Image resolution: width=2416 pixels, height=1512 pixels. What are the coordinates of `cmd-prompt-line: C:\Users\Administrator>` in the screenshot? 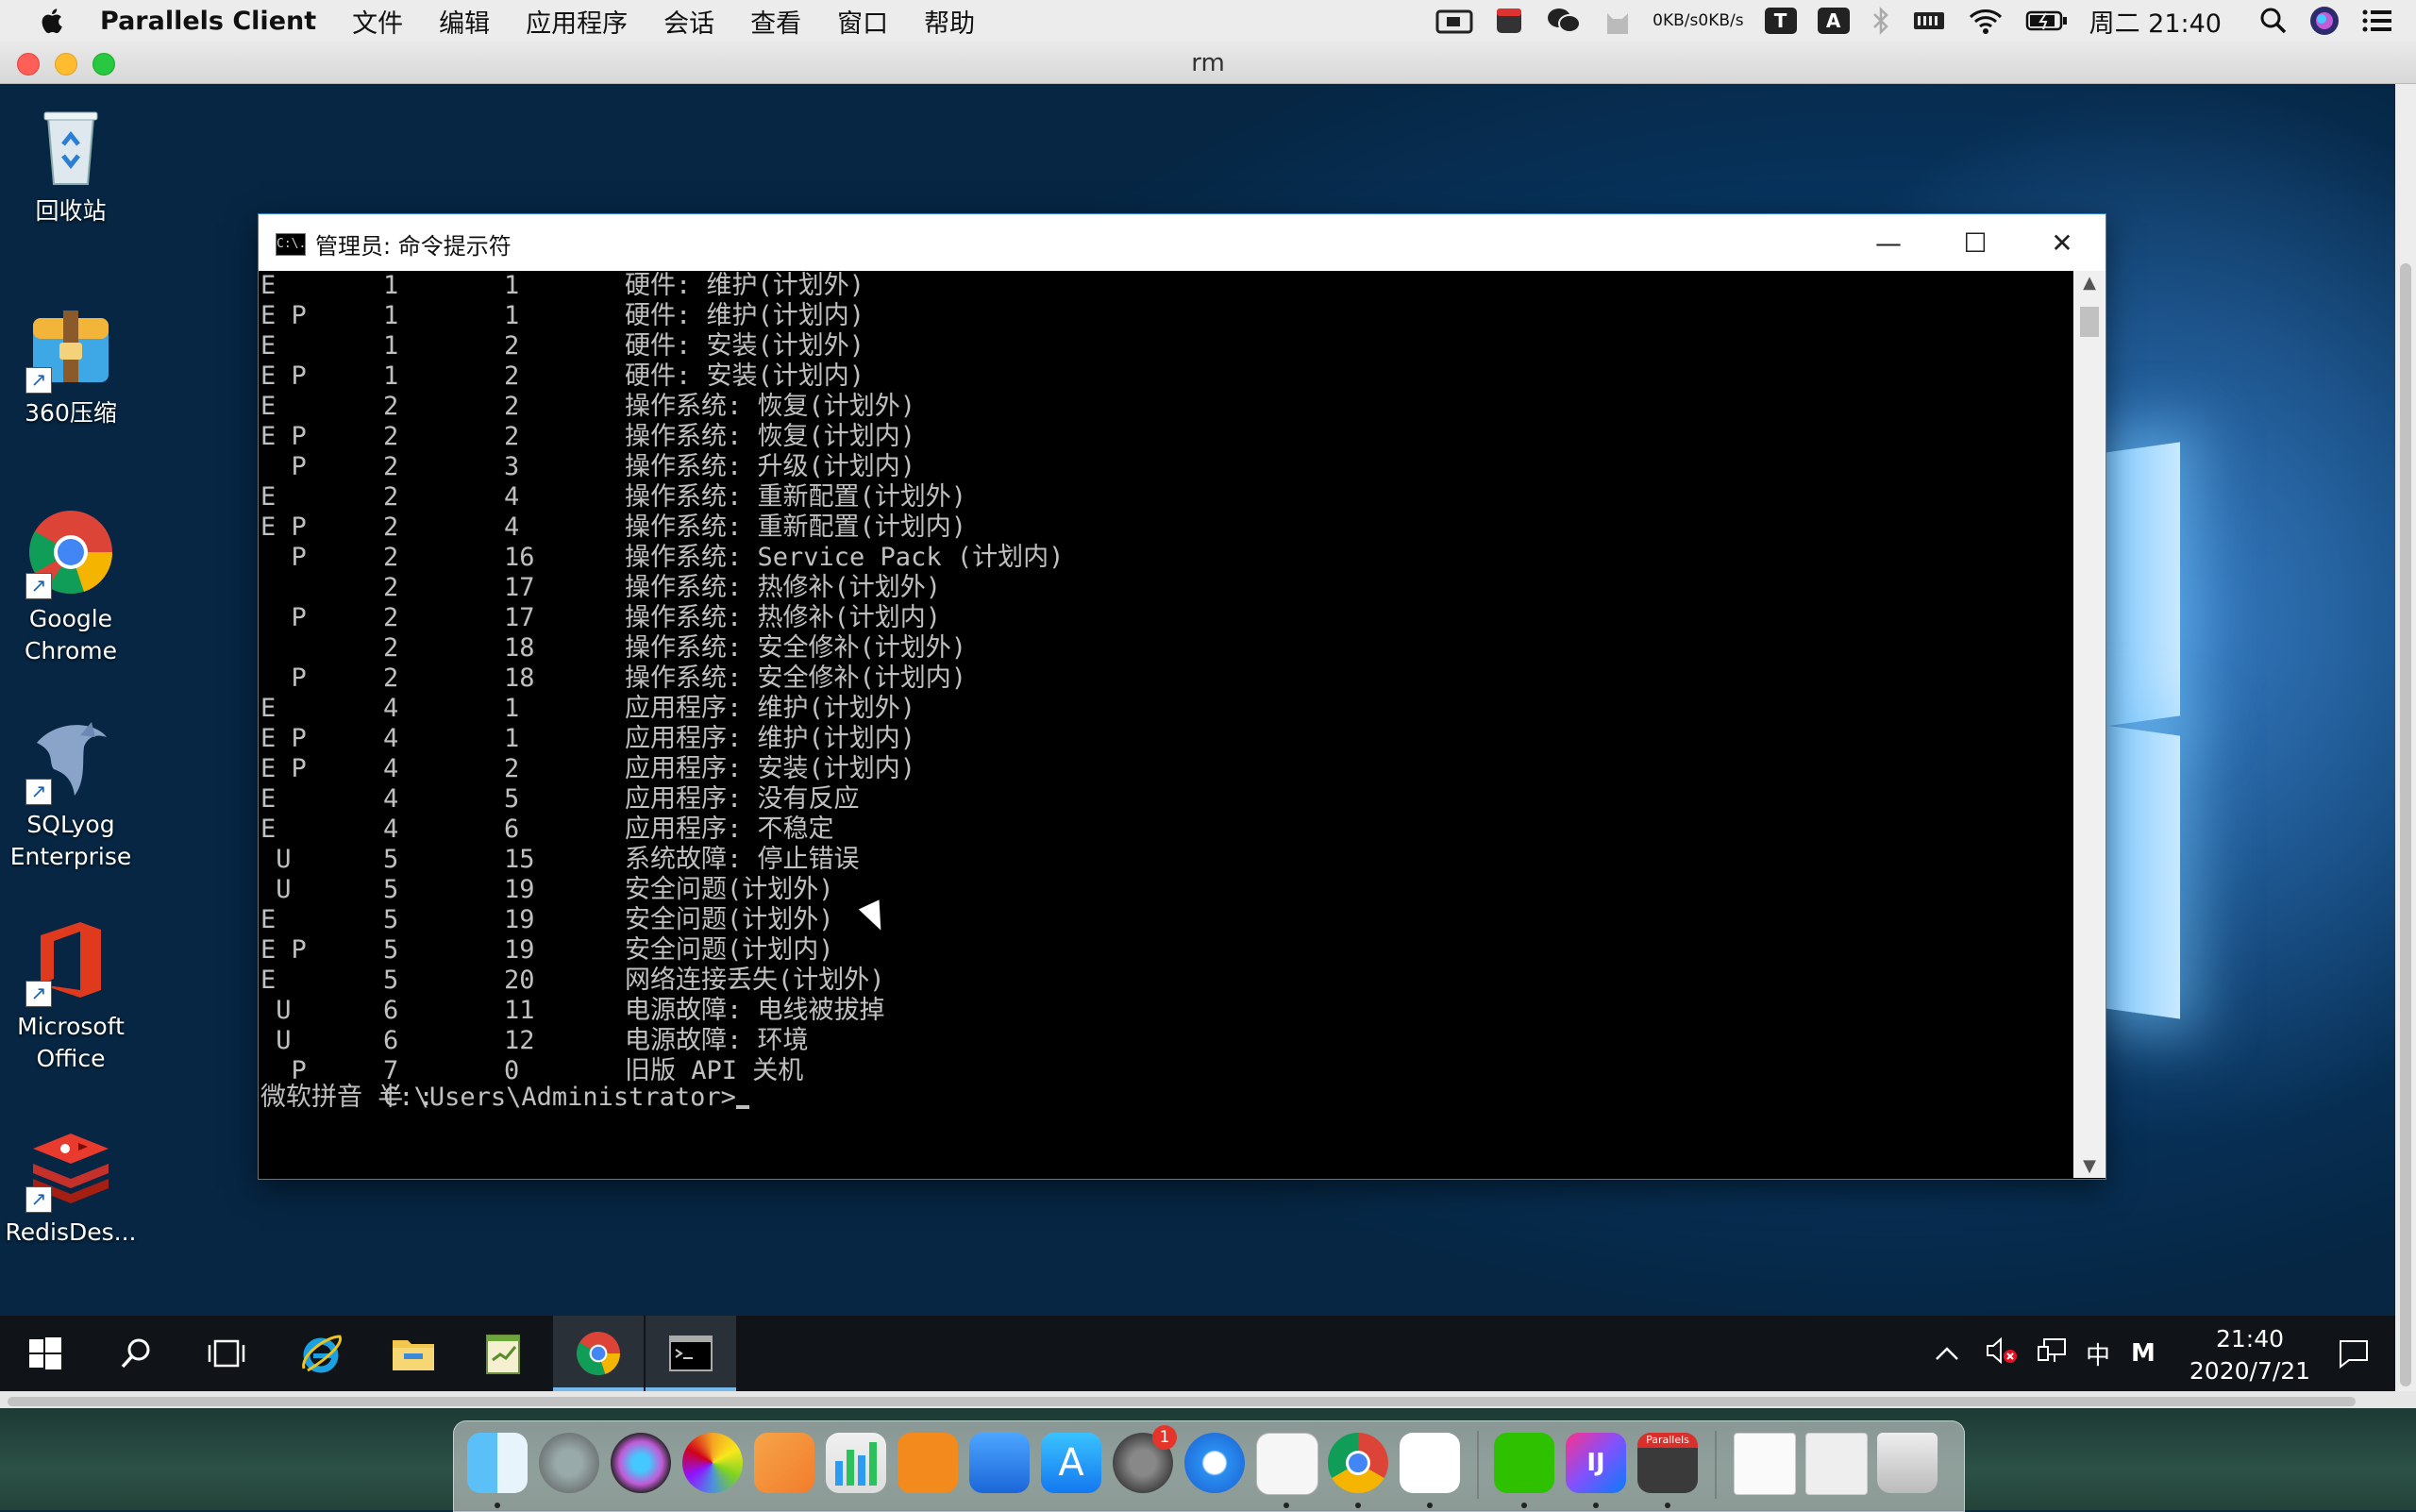 It's located at (504, 1082).